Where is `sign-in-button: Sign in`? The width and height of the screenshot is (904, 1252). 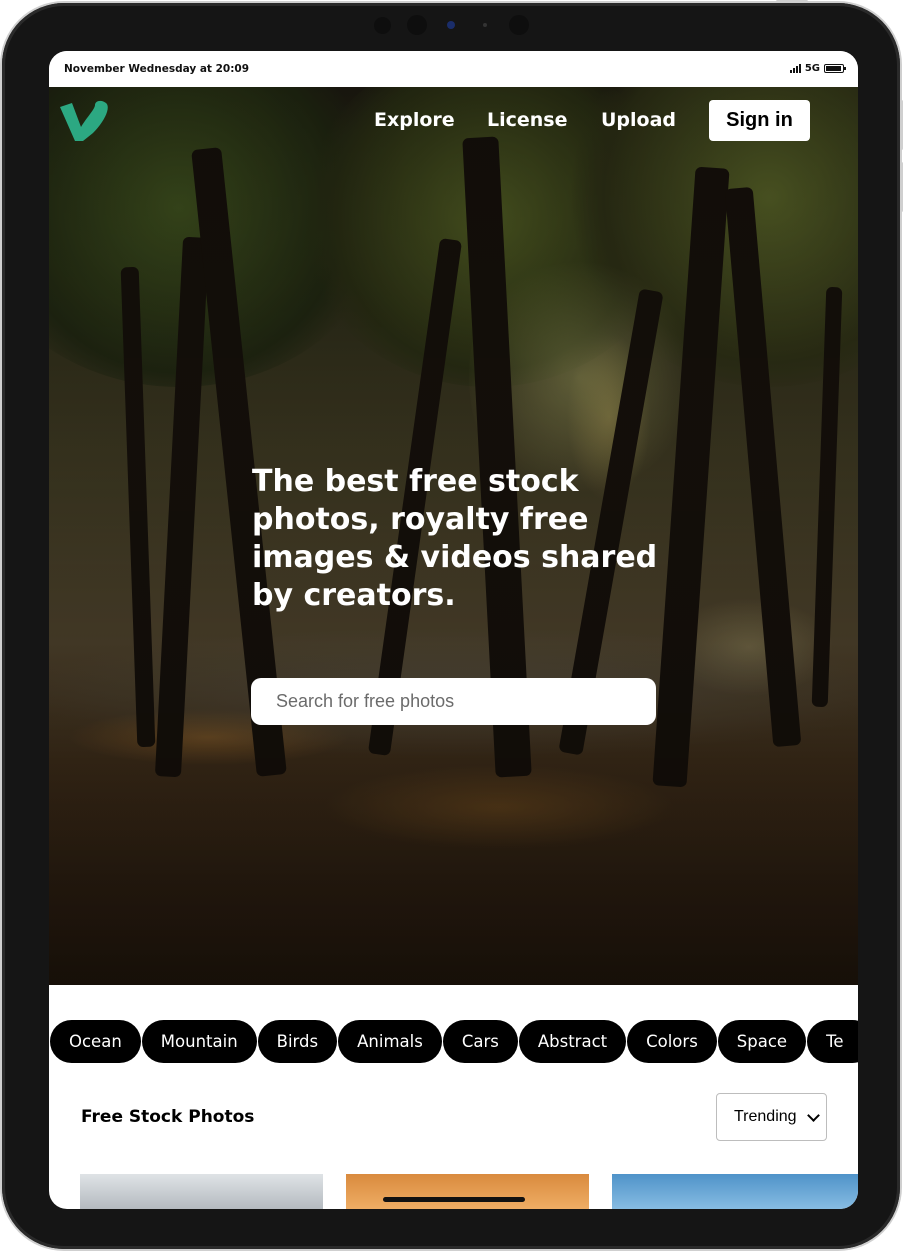 sign-in-button: Sign in is located at coordinates (759, 120).